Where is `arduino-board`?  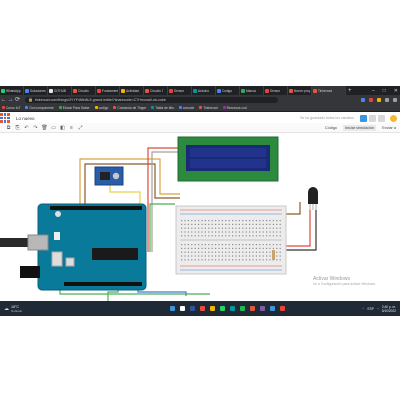 arduino-board is located at coordinates (92, 247).